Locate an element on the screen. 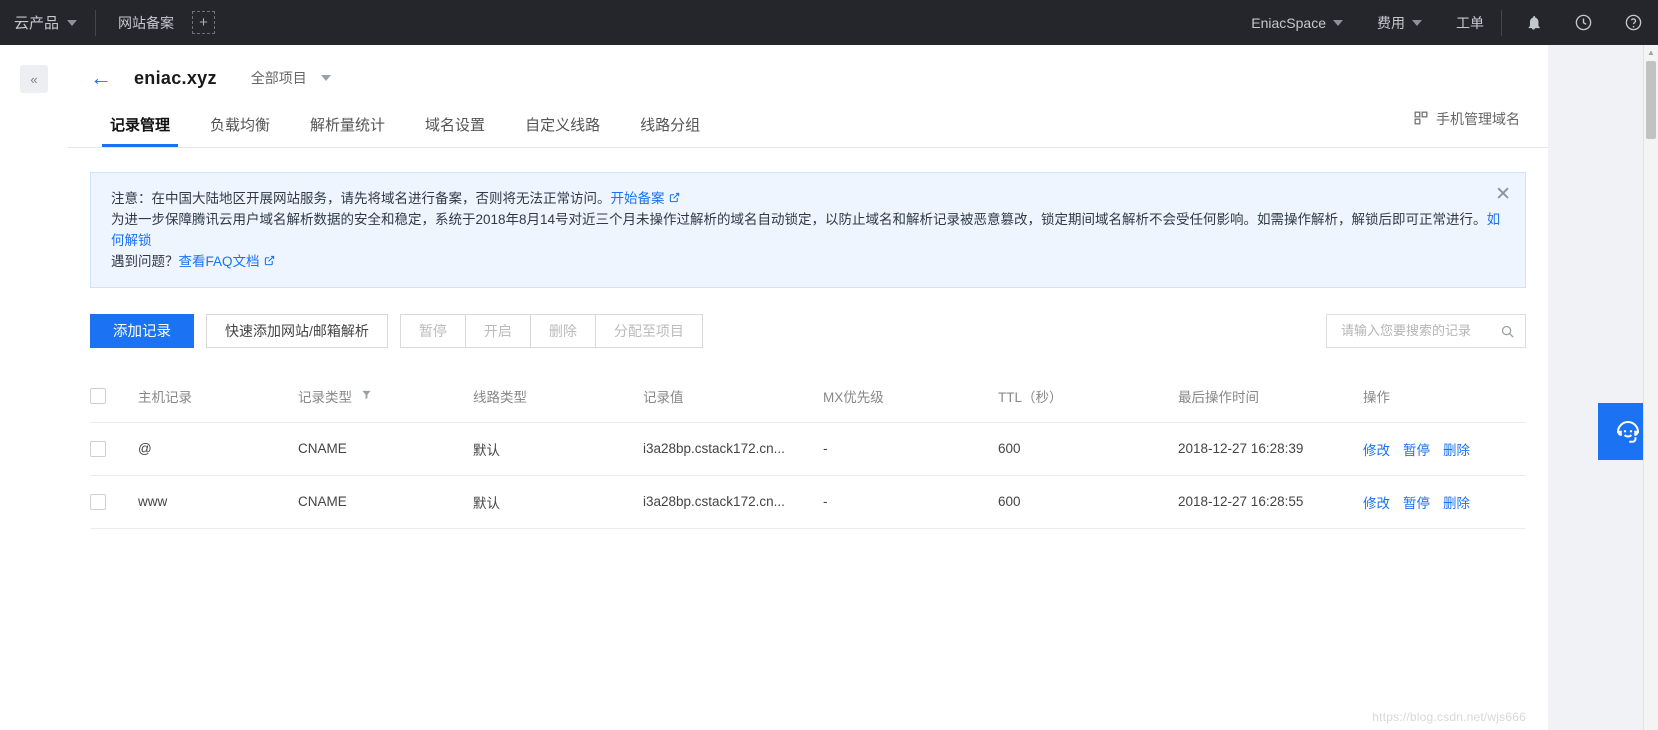  notice-line-1-text: 注意：在中国大陆地区开展网站服务，请先将域名进行备案，否则将无法正常访问。 is located at coordinates (361, 198).